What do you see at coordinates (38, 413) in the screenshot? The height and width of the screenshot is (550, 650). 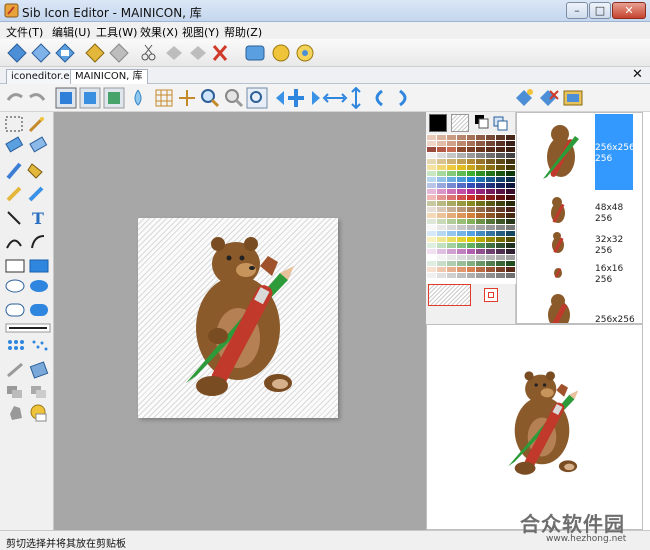 I see `shape-library-icon` at bounding box center [38, 413].